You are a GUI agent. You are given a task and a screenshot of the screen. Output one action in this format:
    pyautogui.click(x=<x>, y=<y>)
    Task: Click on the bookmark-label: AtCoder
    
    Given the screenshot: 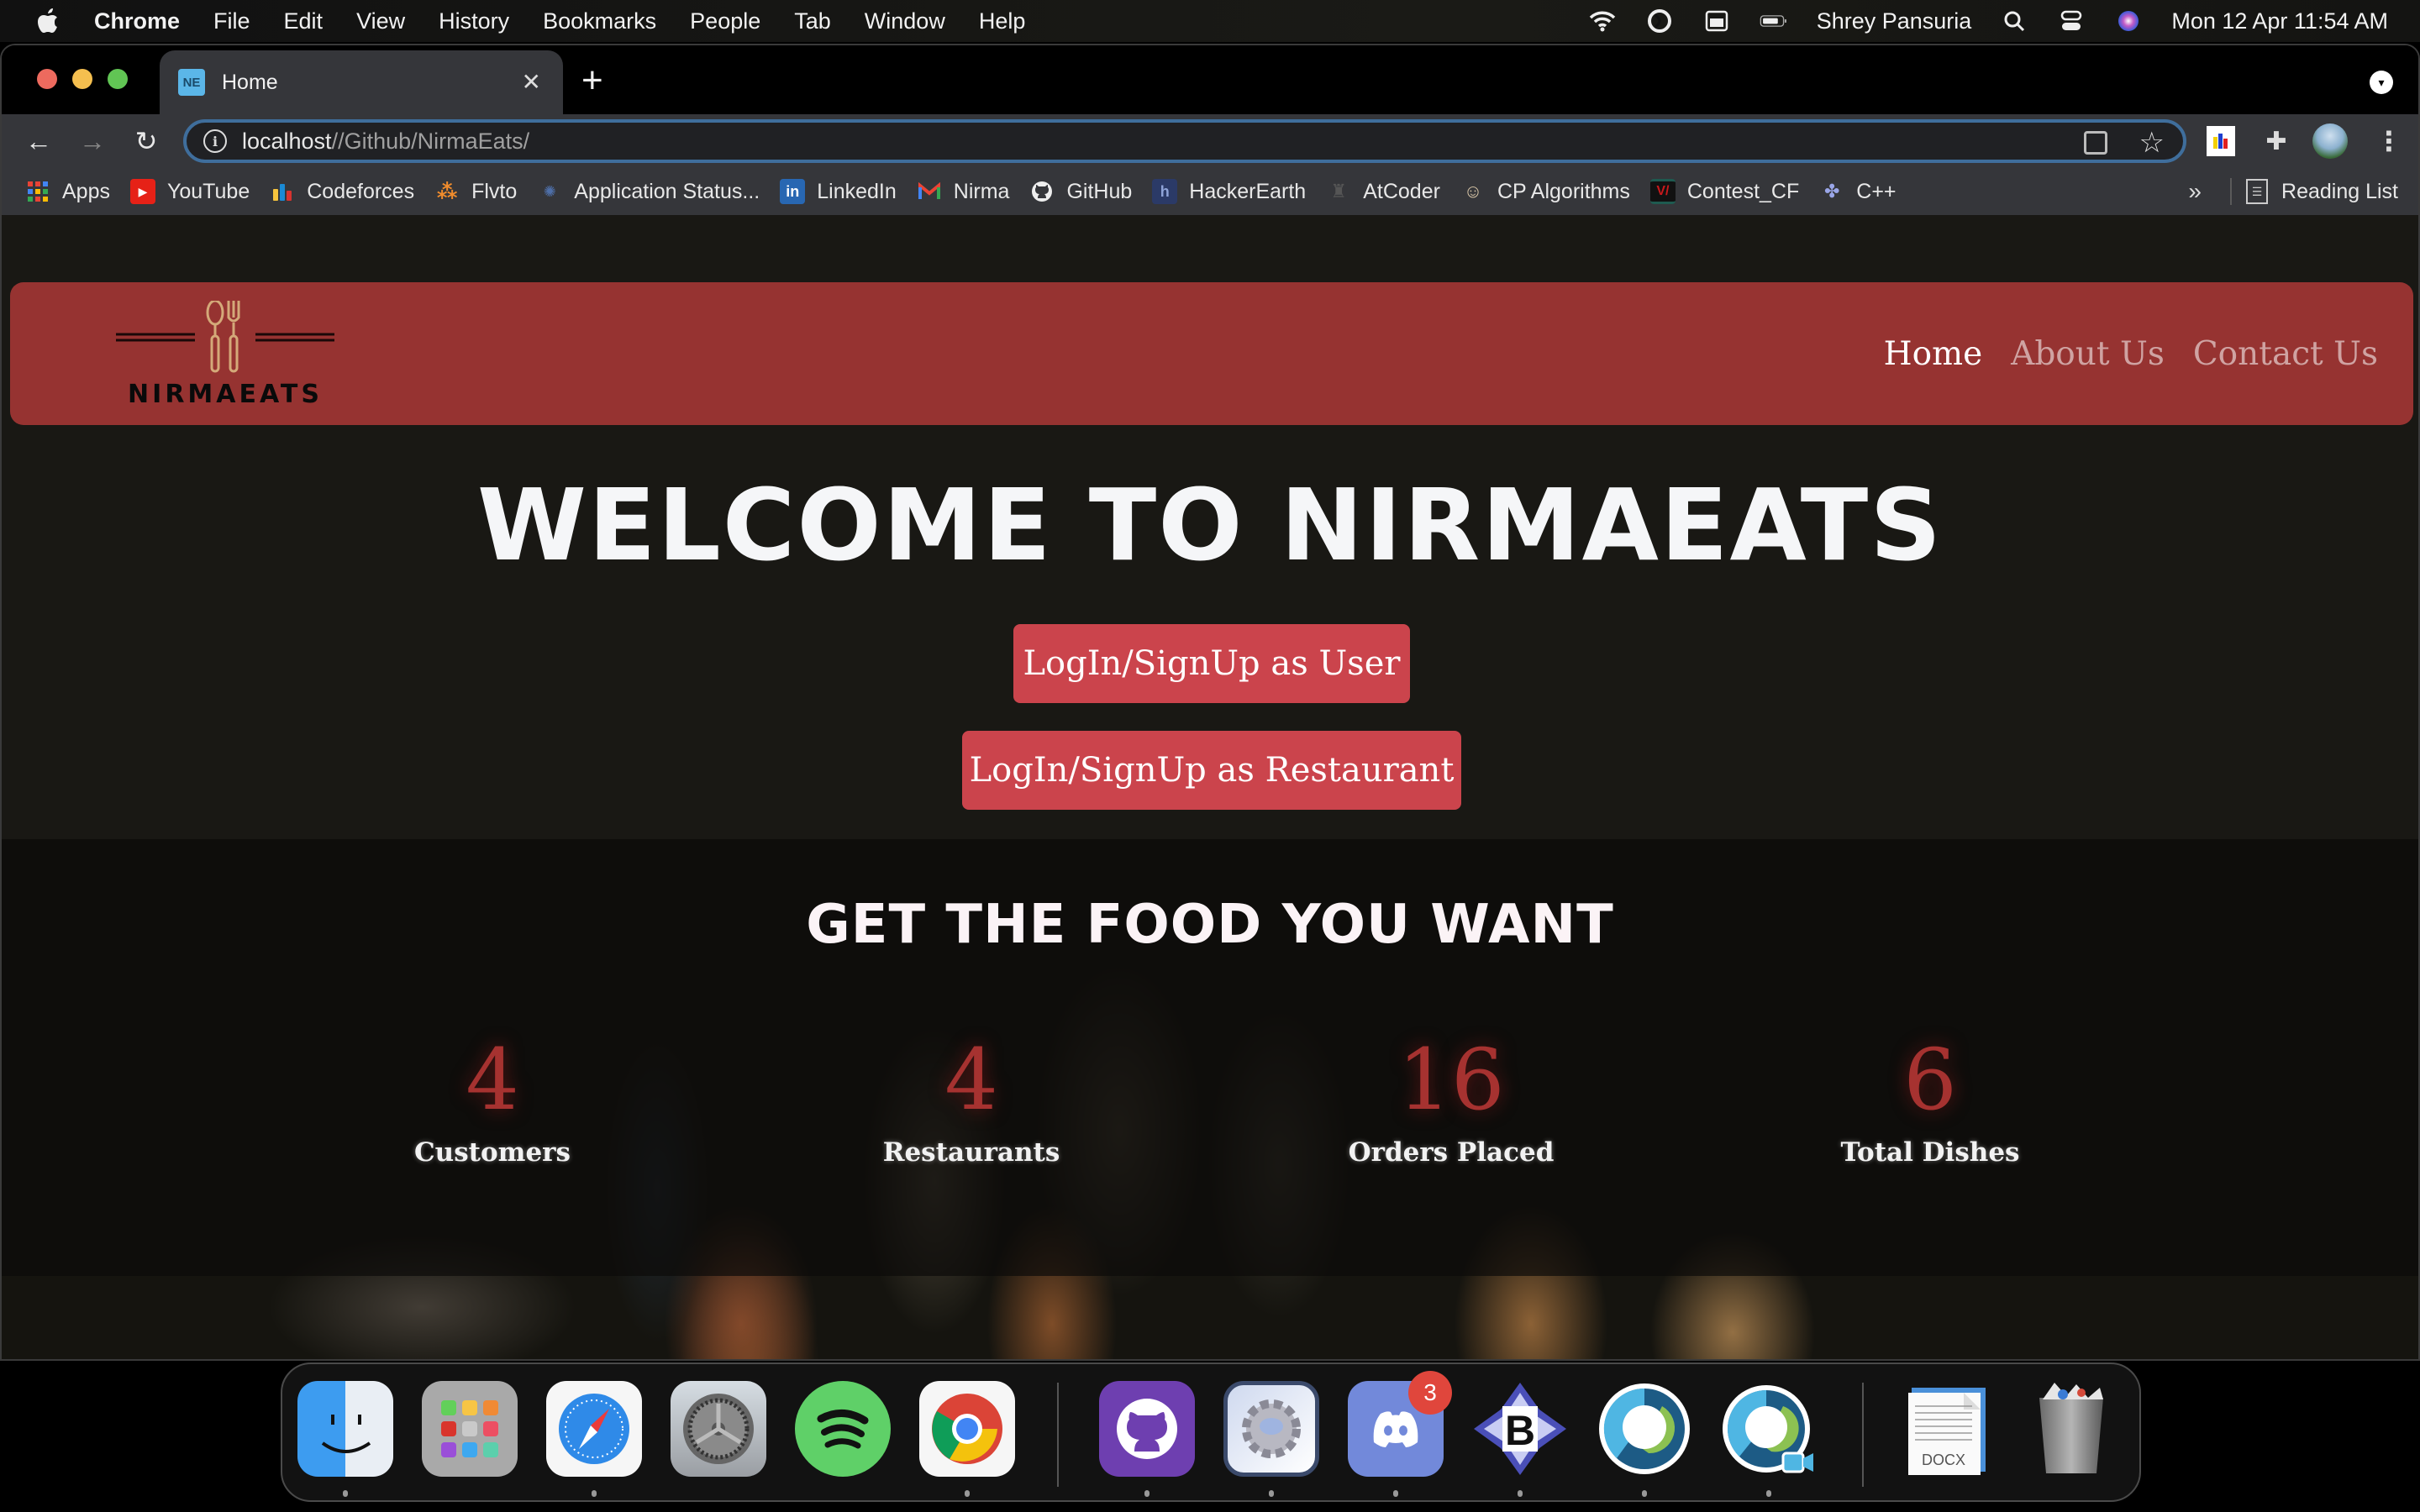 What is the action you would take?
    pyautogui.click(x=1402, y=191)
    